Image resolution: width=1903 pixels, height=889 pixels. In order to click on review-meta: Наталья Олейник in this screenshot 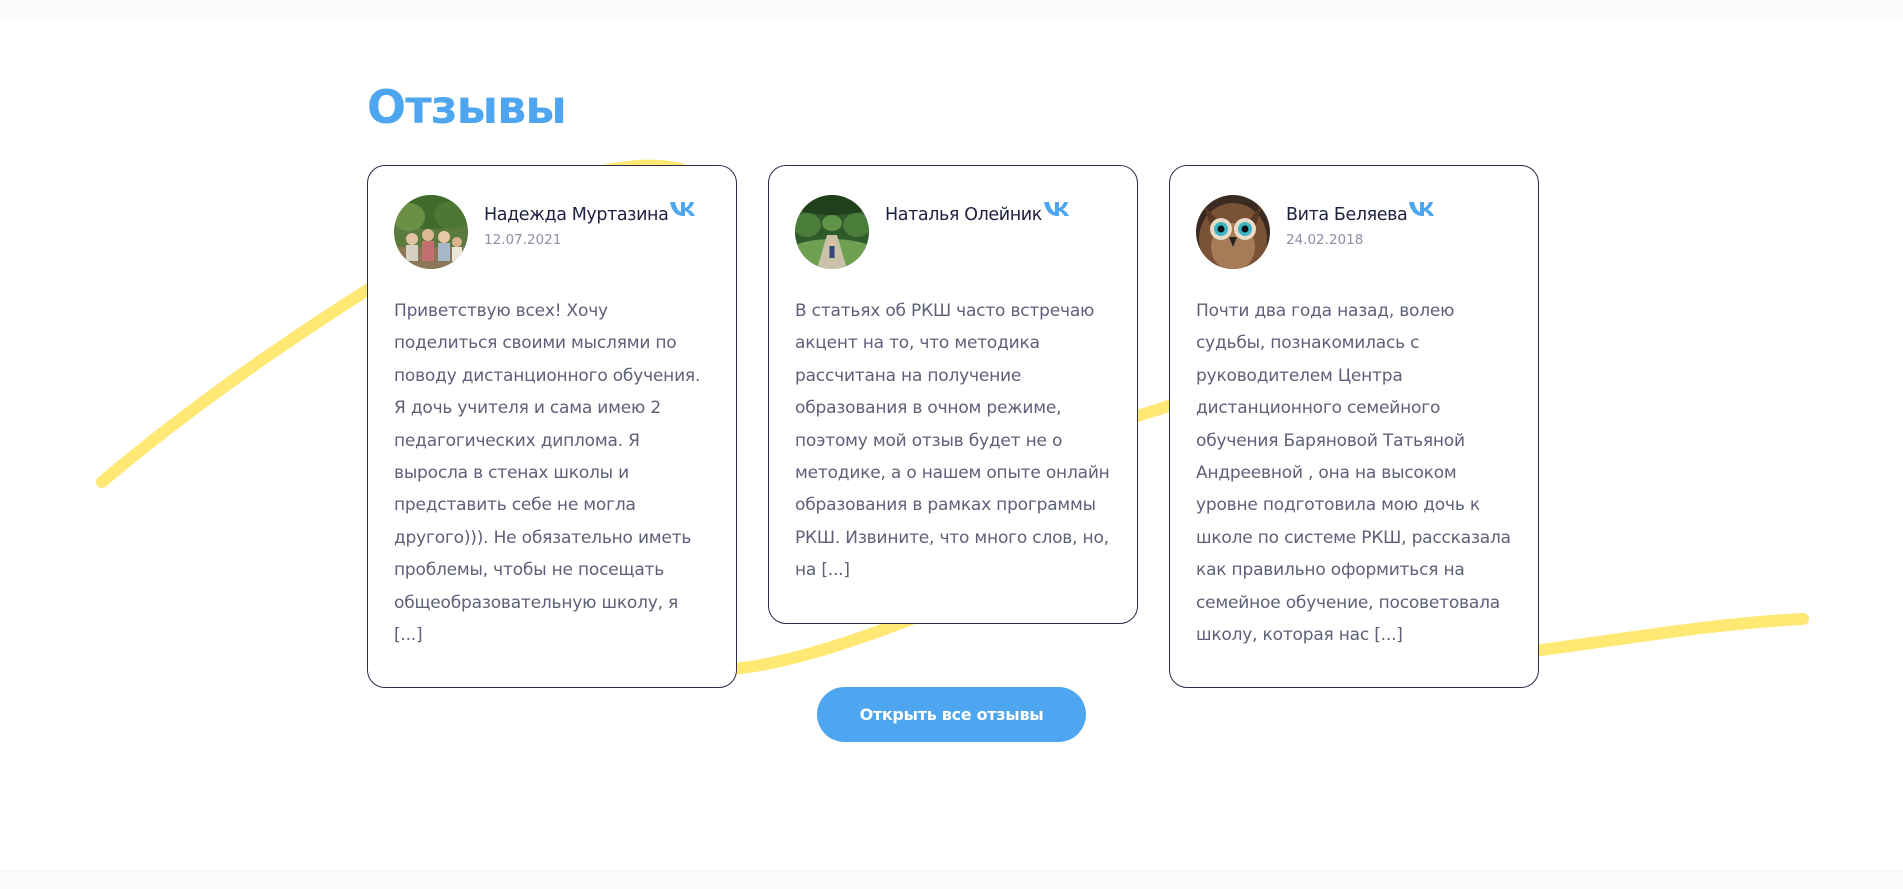, I will do `click(979, 213)`.